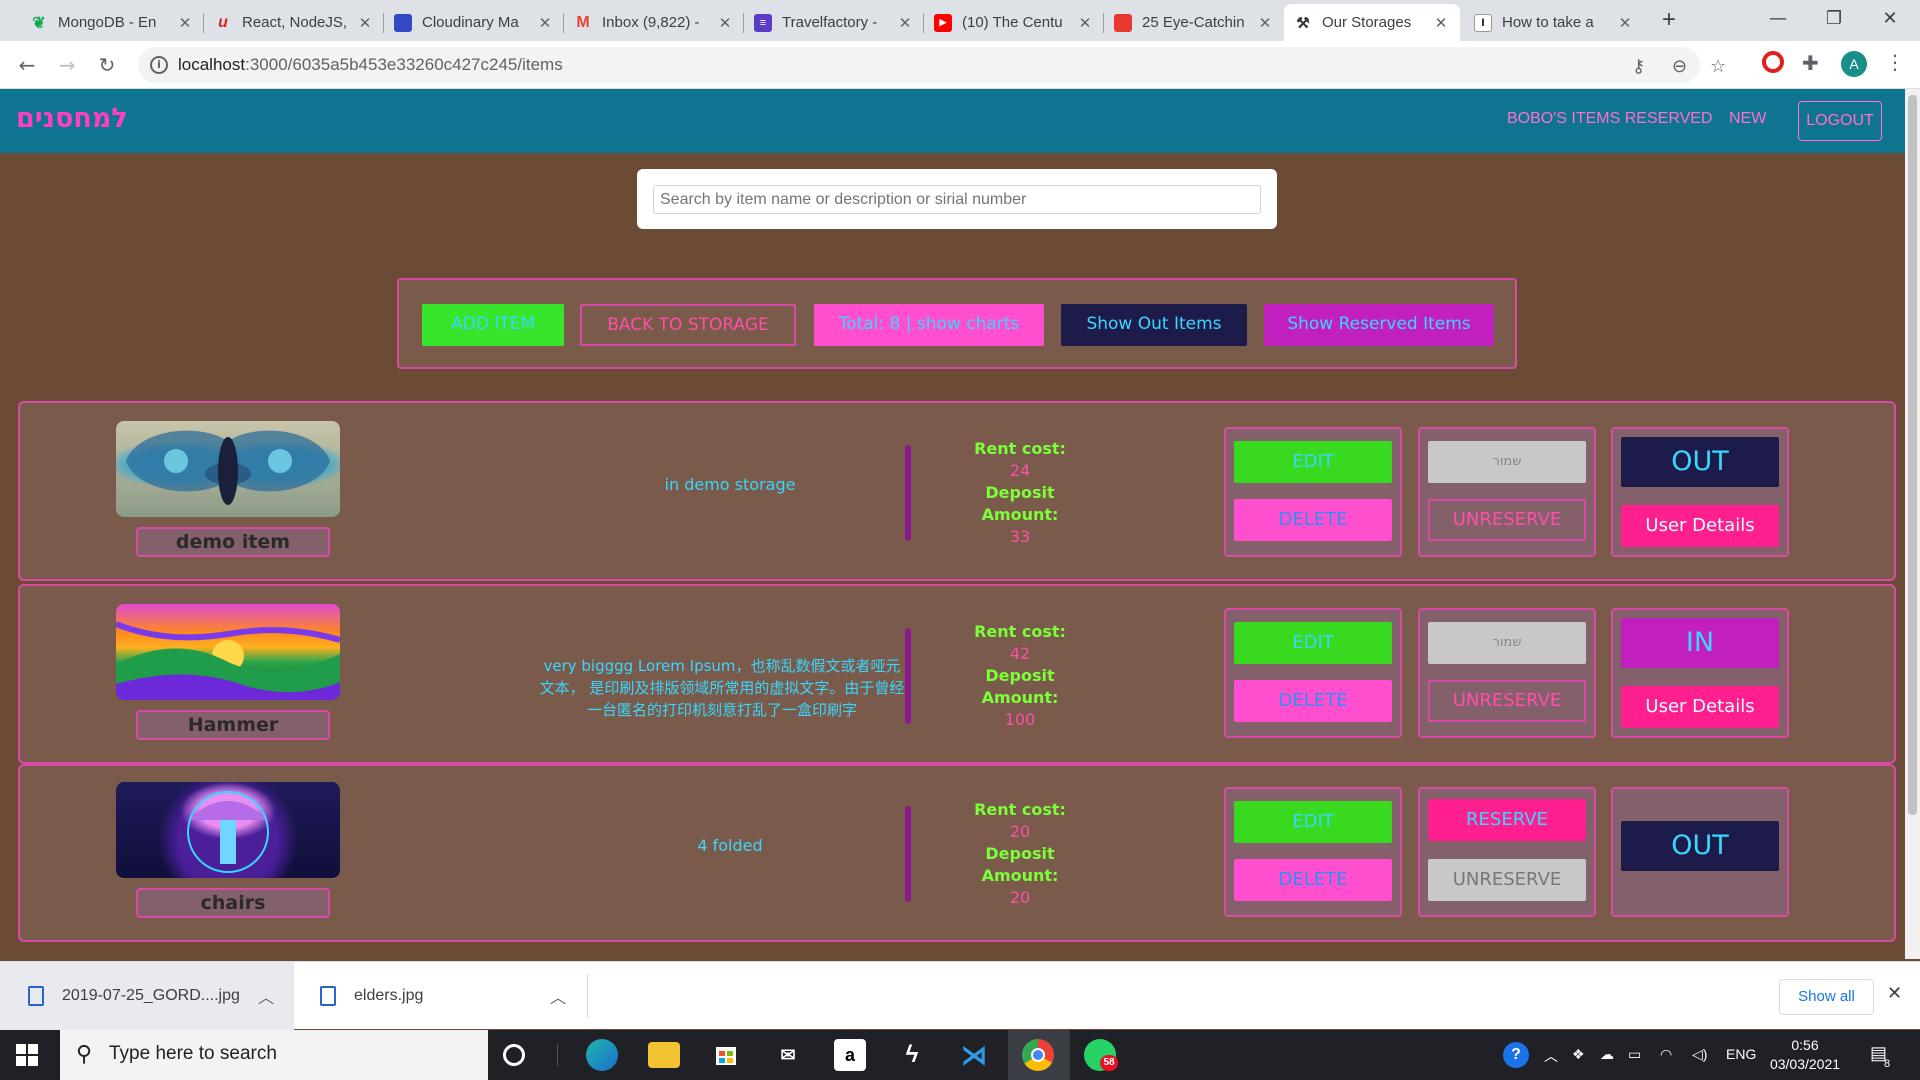  I want to click on item-name: Hammer, so click(233, 725).